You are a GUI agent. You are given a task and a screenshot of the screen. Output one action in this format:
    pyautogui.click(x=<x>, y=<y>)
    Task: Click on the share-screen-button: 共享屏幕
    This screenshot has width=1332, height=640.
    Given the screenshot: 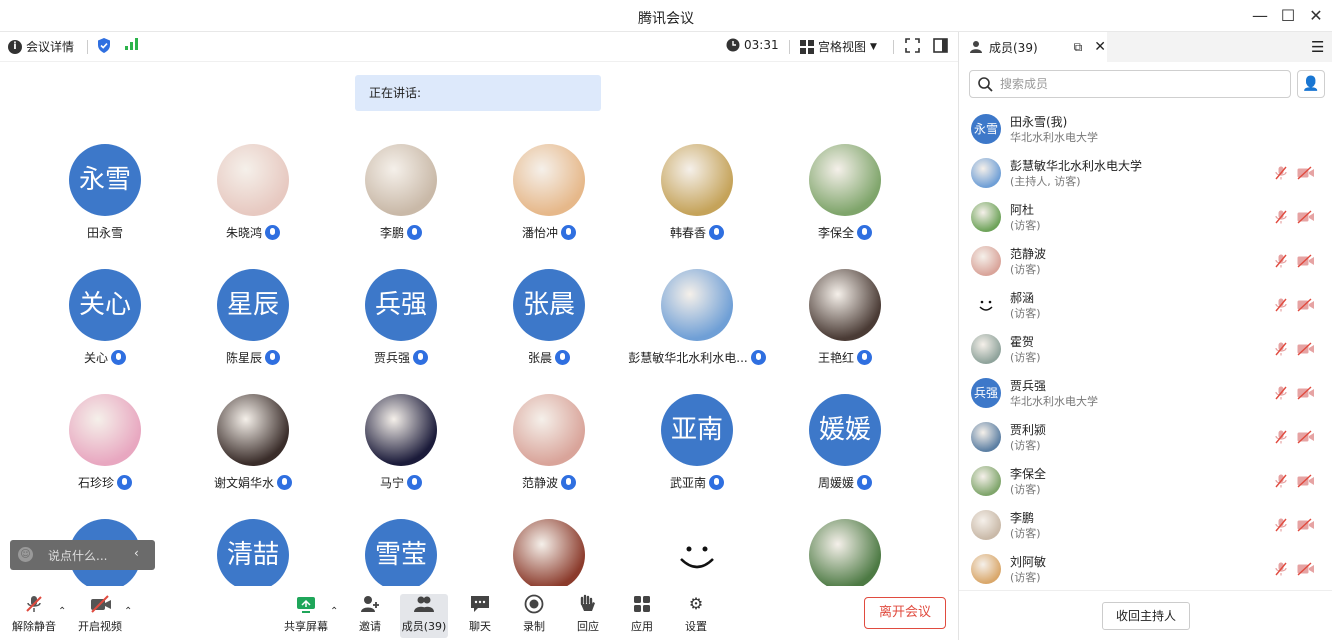 What is the action you would take?
    pyautogui.click(x=306, y=616)
    